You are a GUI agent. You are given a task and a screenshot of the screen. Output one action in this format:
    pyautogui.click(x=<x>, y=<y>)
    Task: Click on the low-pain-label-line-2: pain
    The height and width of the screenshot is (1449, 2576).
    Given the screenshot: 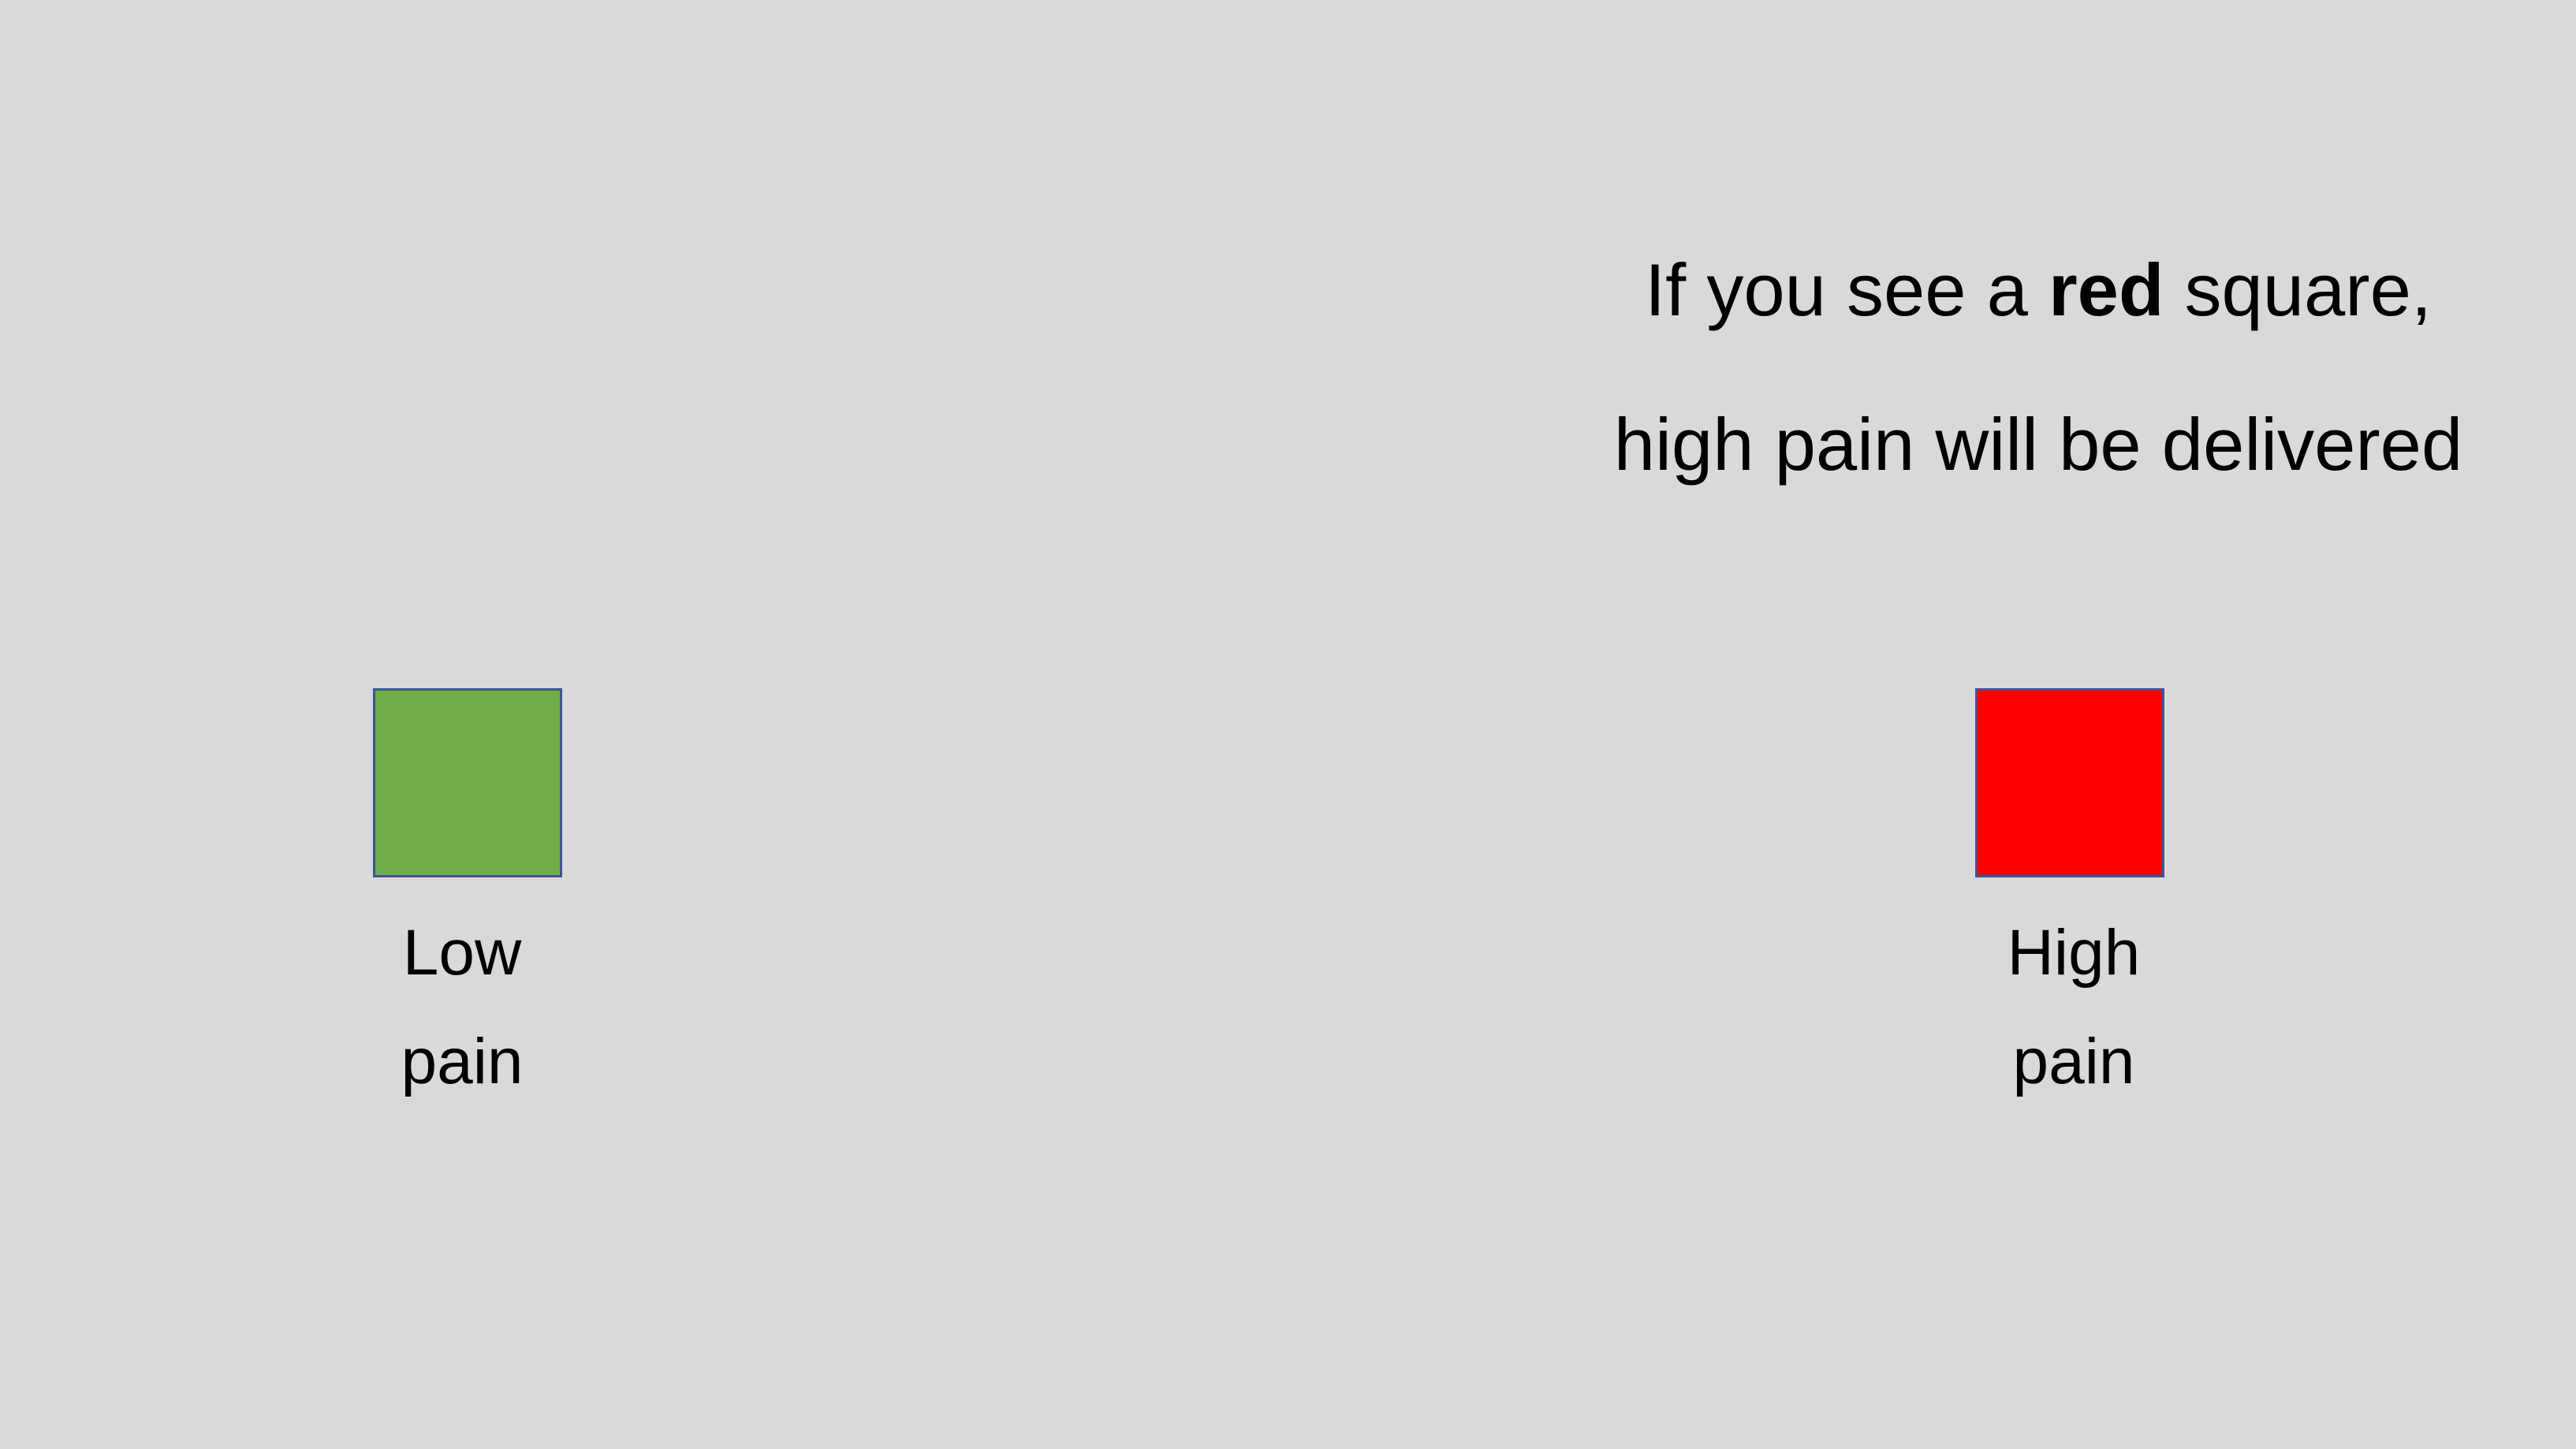 What is the action you would take?
    pyautogui.click(x=462, y=1061)
    